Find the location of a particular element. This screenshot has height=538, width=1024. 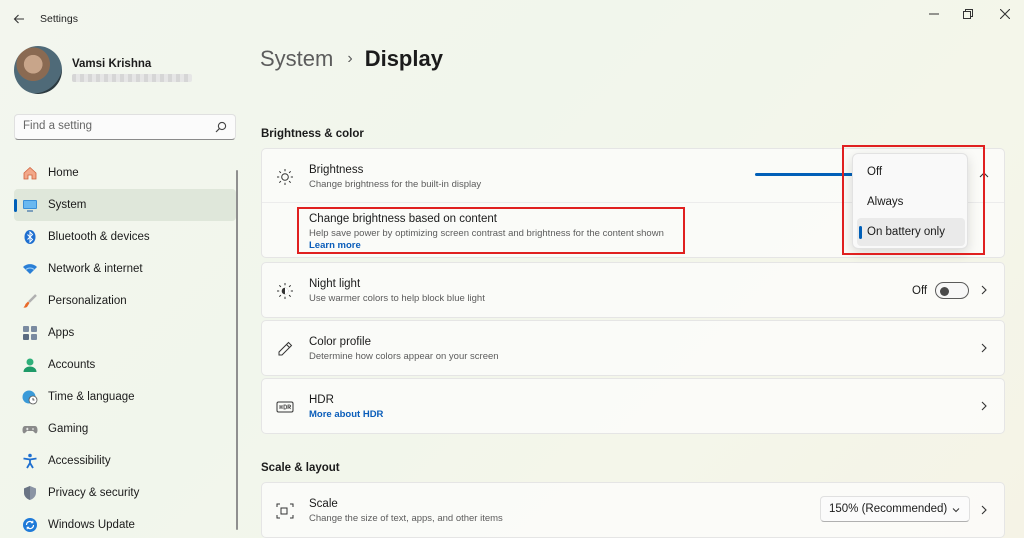

sidebar-item-gaming: Gaming is located at coordinates (125, 429).